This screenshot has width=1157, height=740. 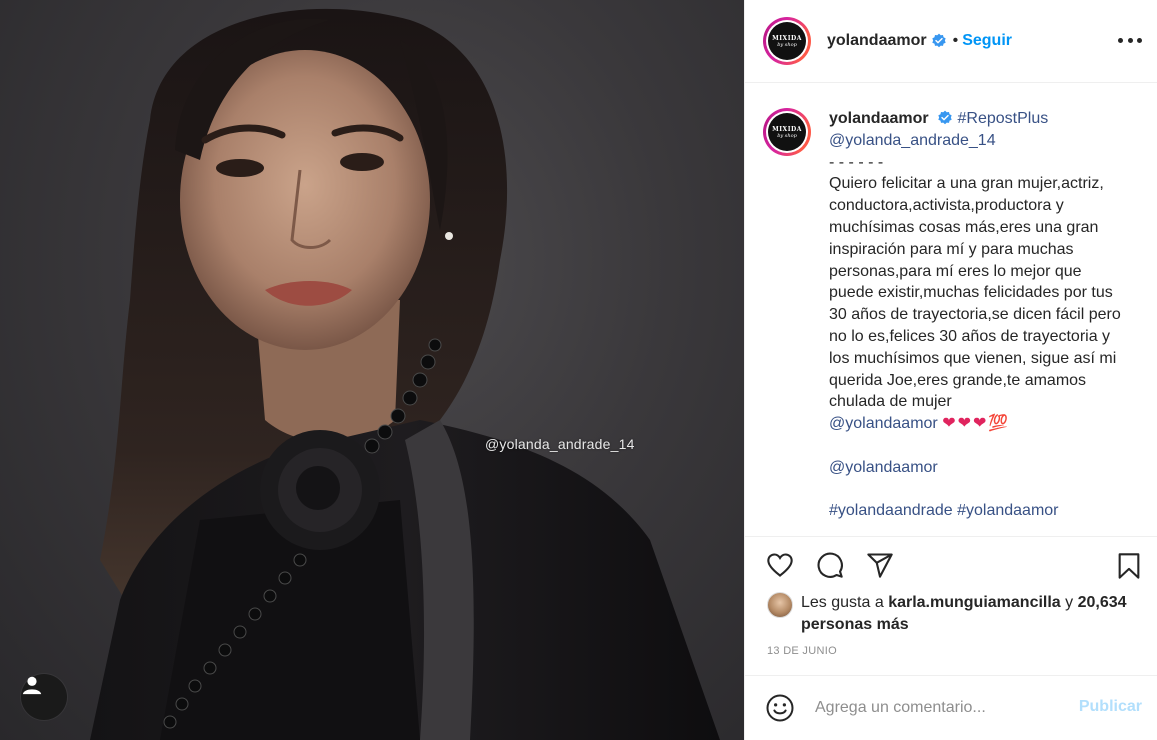 I want to click on caption-username: yolandaamor, so click(x=879, y=118).